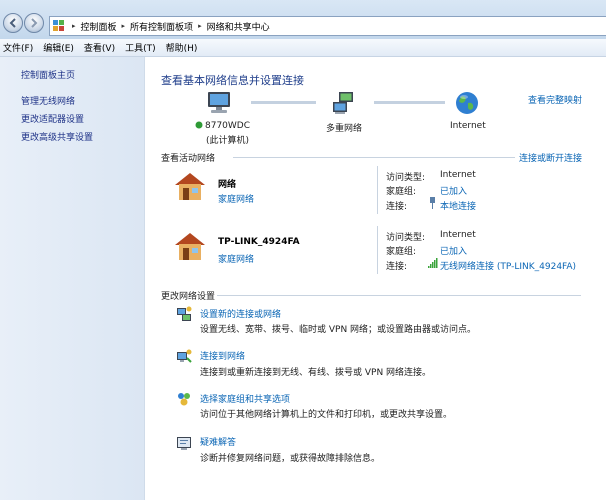  I want to click on computer-sub-label: (此计算机), so click(228, 141).